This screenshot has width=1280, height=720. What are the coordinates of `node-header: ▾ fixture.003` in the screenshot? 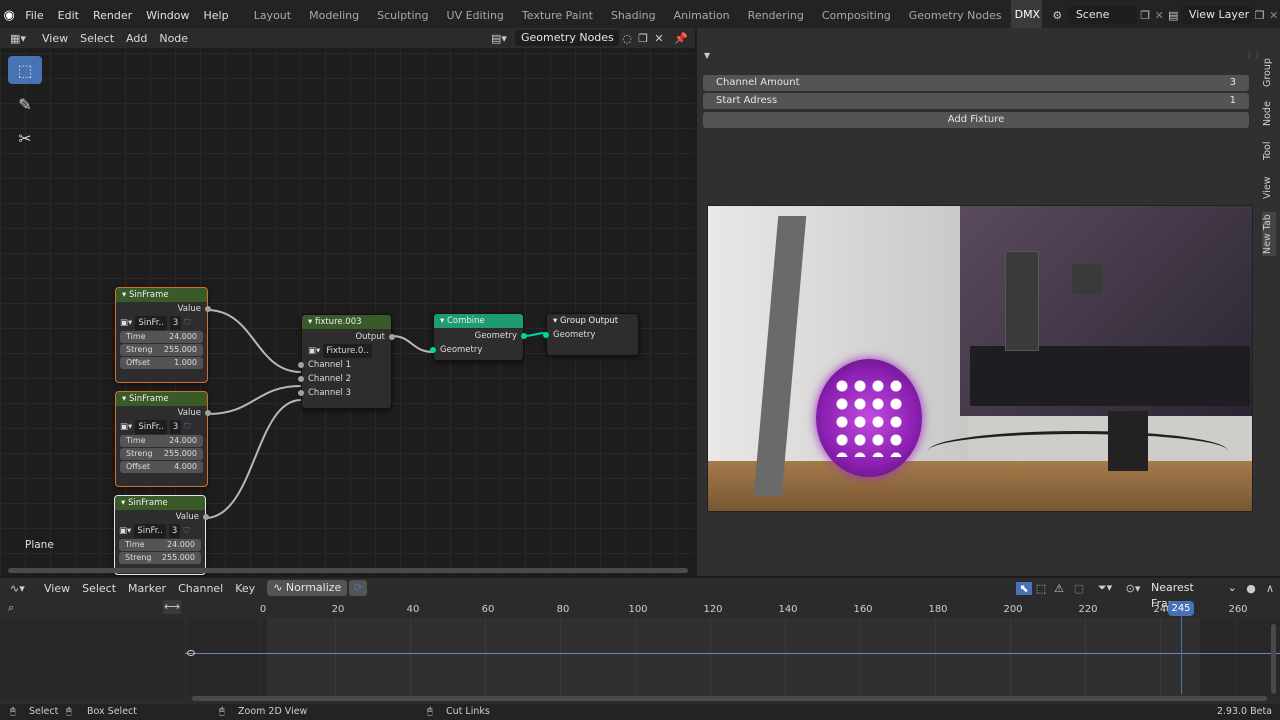 It's located at (346, 322).